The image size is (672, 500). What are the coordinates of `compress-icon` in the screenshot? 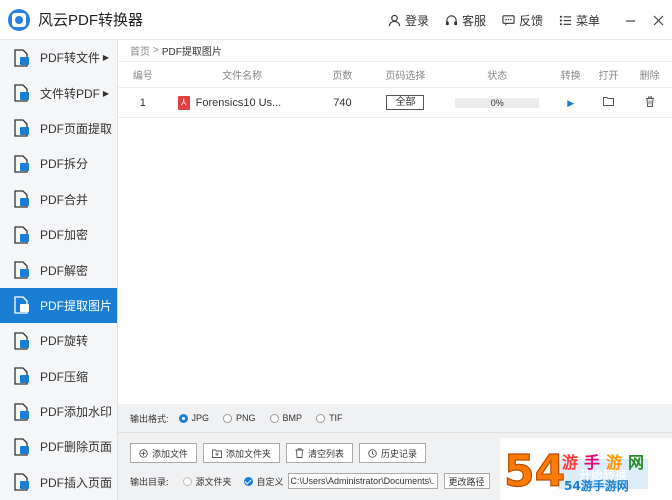 It's located at (22, 376).